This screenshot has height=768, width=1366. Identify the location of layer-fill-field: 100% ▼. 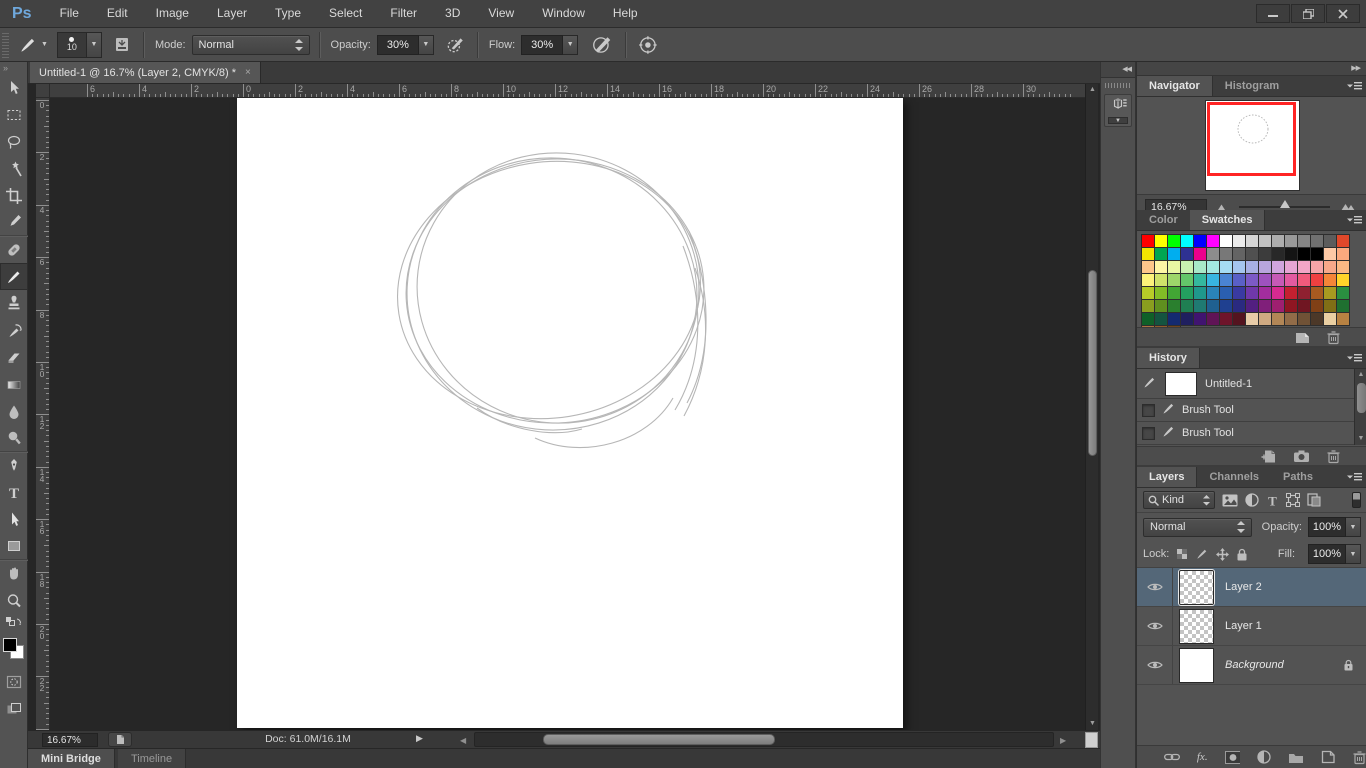
(1334, 554).